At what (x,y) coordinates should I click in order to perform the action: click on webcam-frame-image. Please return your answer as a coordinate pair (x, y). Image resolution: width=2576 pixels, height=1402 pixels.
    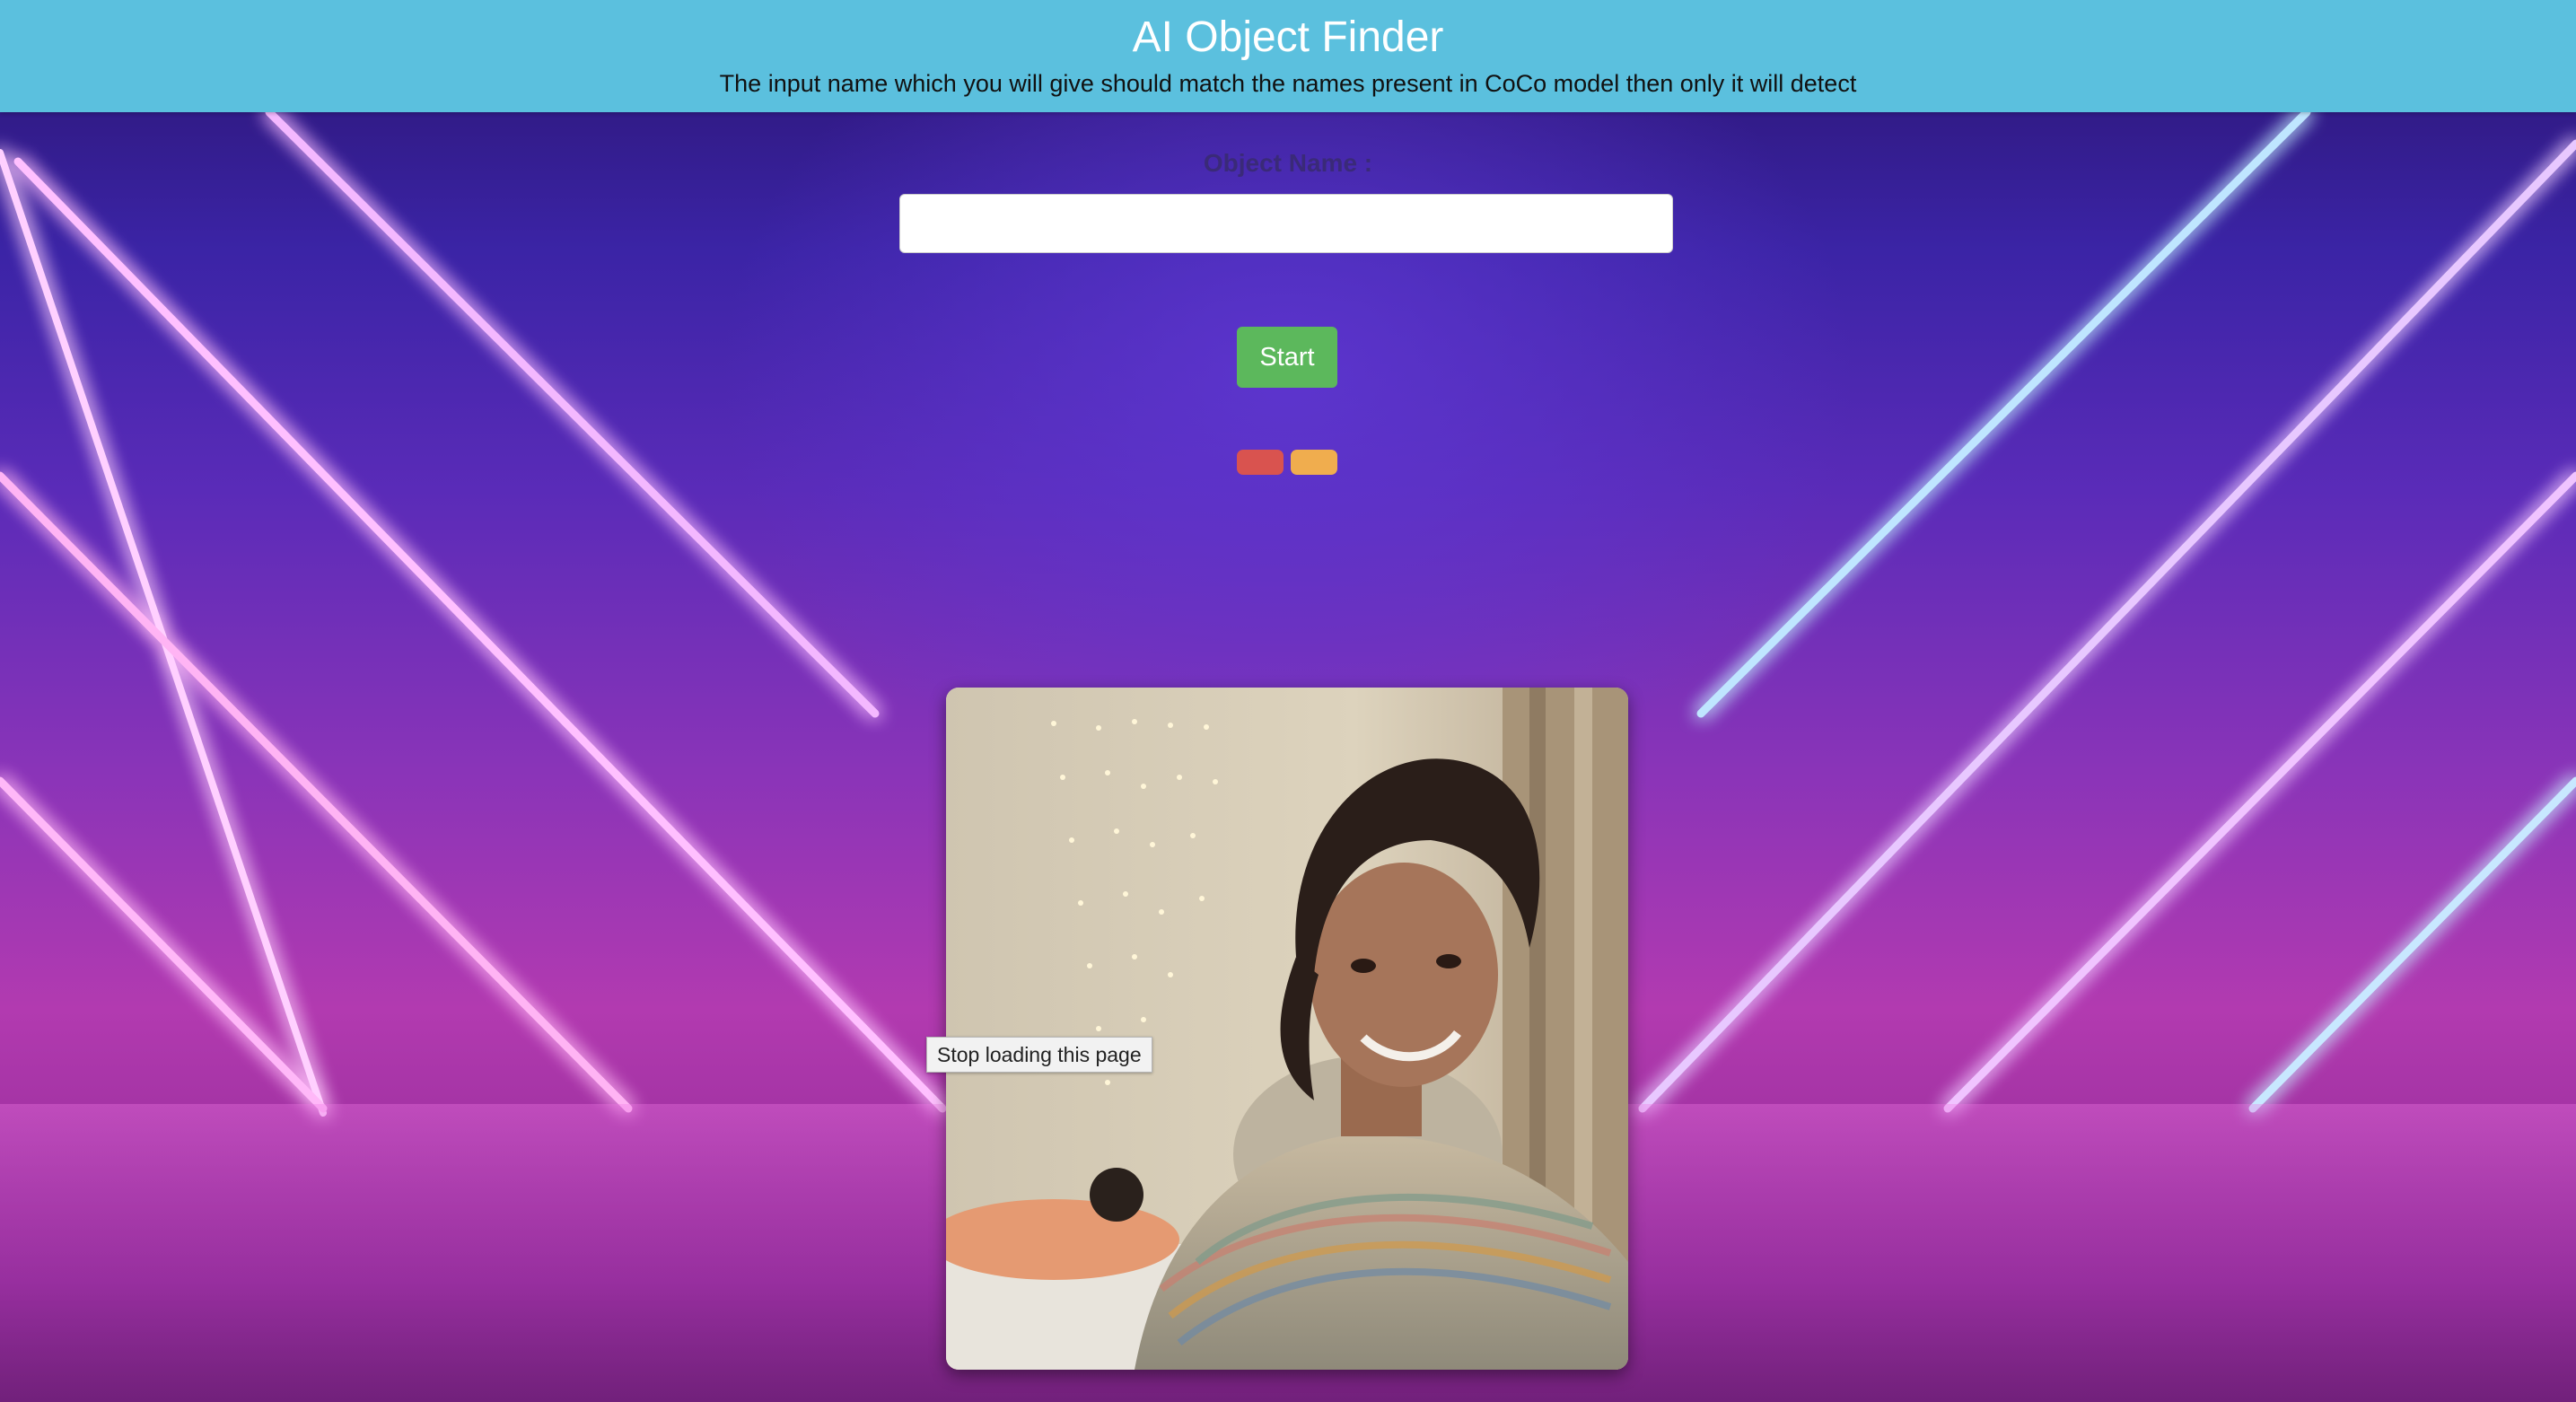
    Looking at the image, I should click on (1287, 1029).